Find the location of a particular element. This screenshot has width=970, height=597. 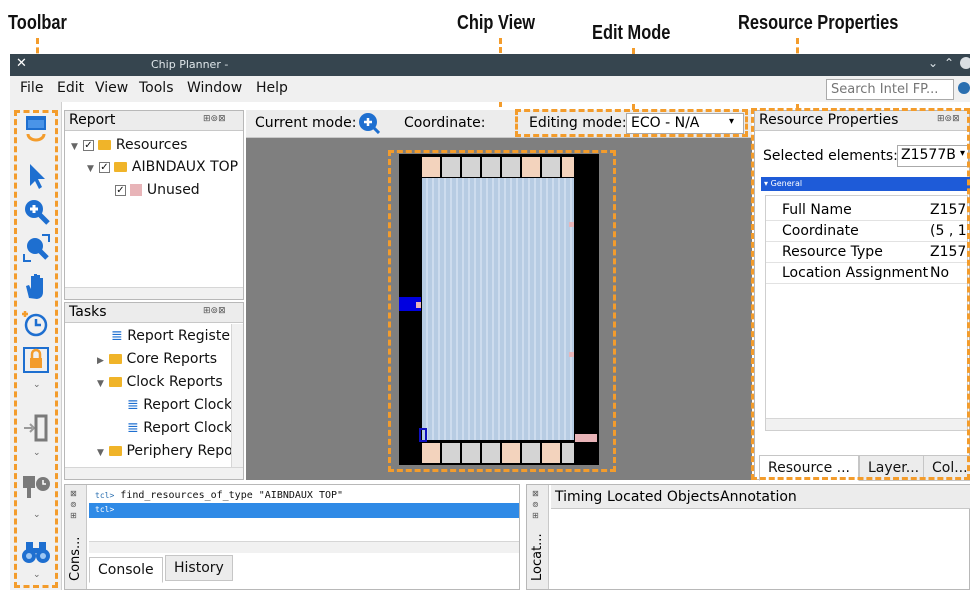

close-window-icon is located at coordinates (965, 63).